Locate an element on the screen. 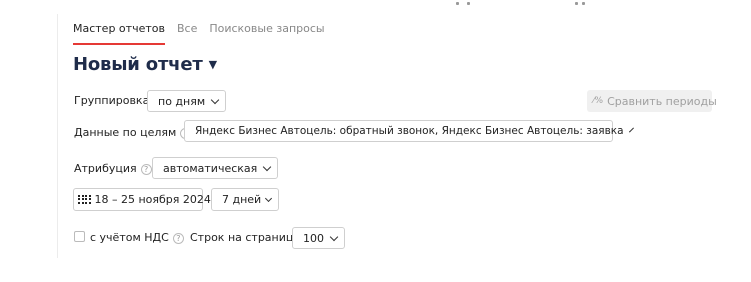  period-preset-value: 7 дней is located at coordinates (242, 199).